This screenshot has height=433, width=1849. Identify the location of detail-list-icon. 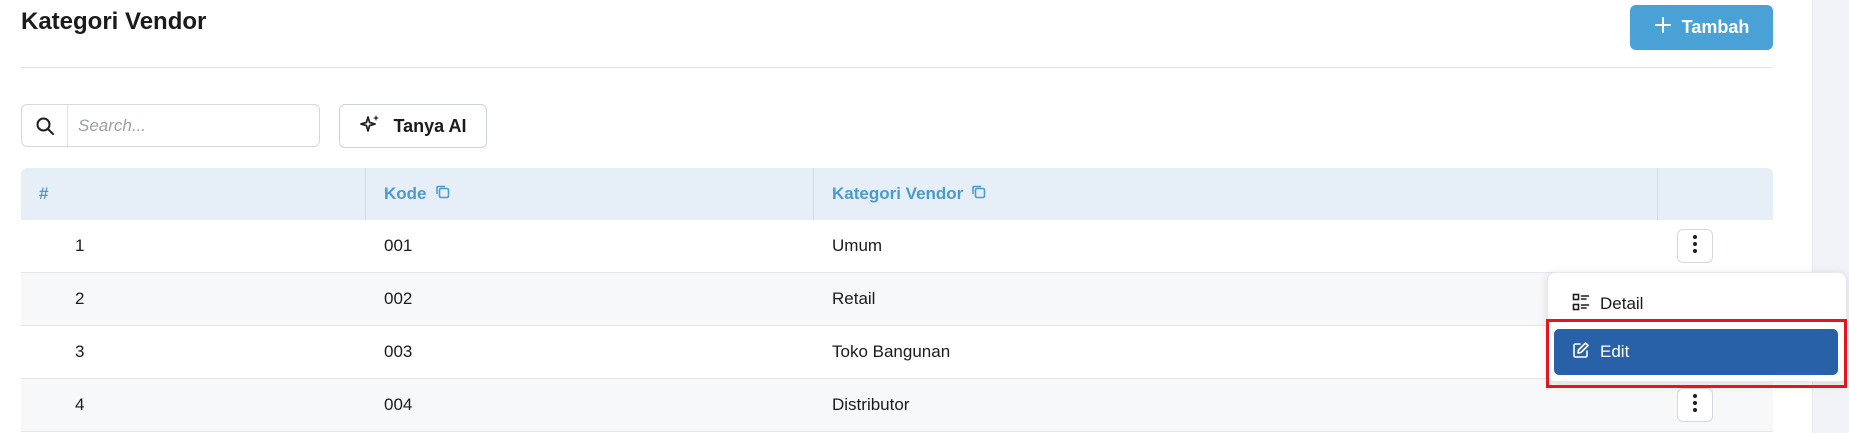
(1581, 304).